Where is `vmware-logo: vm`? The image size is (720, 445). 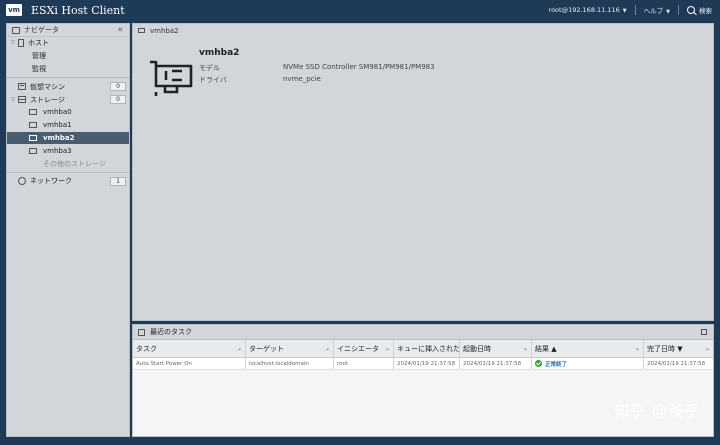
vmware-logo: vm is located at coordinates (14, 10).